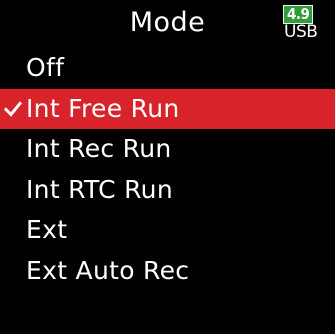 Image resolution: width=335 pixels, height=334 pixels. What do you see at coordinates (298, 14) in the screenshot?
I see `battery-level: 4.9` at bounding box center [298, 14].